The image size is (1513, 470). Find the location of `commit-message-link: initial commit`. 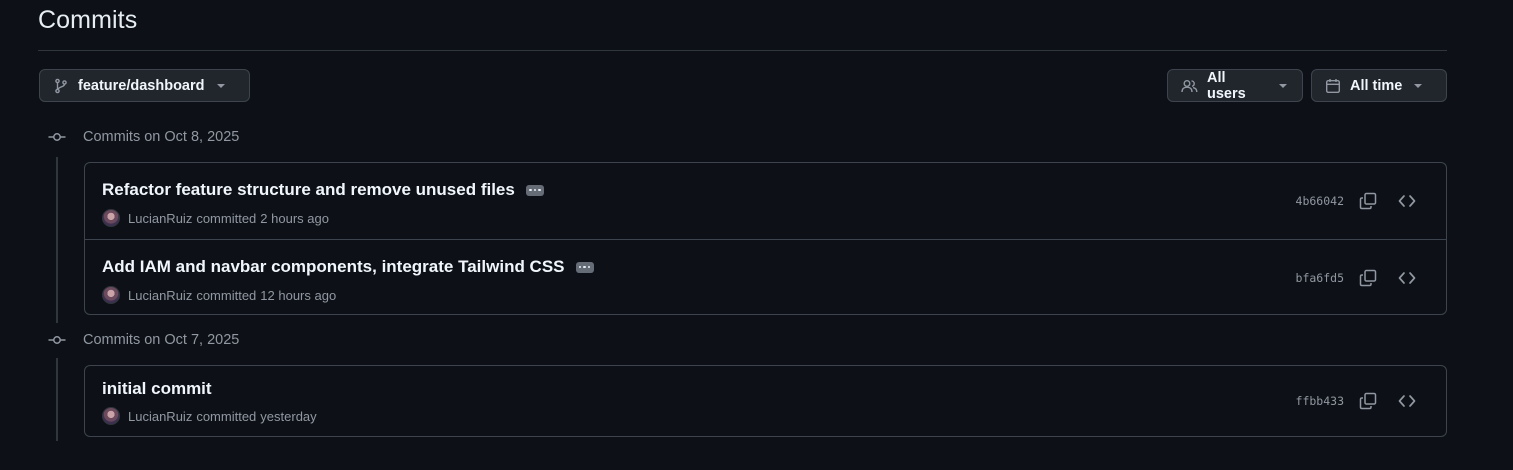

commit-message-link: initial commit is located at coordinates (157, 389).